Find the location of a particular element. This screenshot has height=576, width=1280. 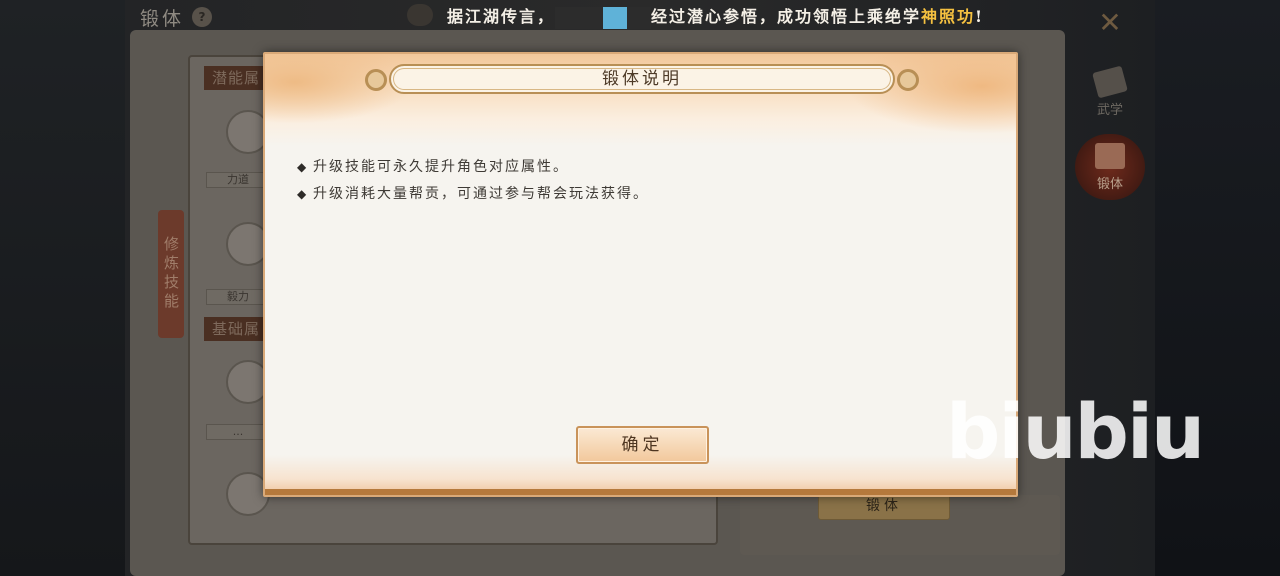

body-armor-icon is located at coordinates (1110, 155).